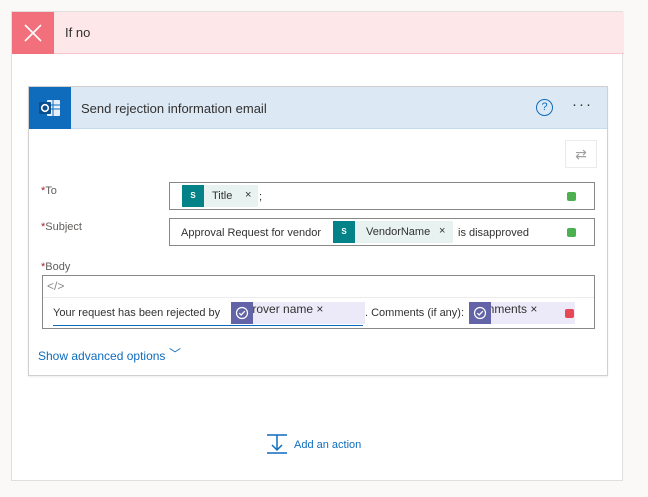 The width and height of the screenshot is (648, 497). What do you see at coordinates (318, 33) in the screenshot?
I see `branch-header: If no` at bounding box center [318, 33].